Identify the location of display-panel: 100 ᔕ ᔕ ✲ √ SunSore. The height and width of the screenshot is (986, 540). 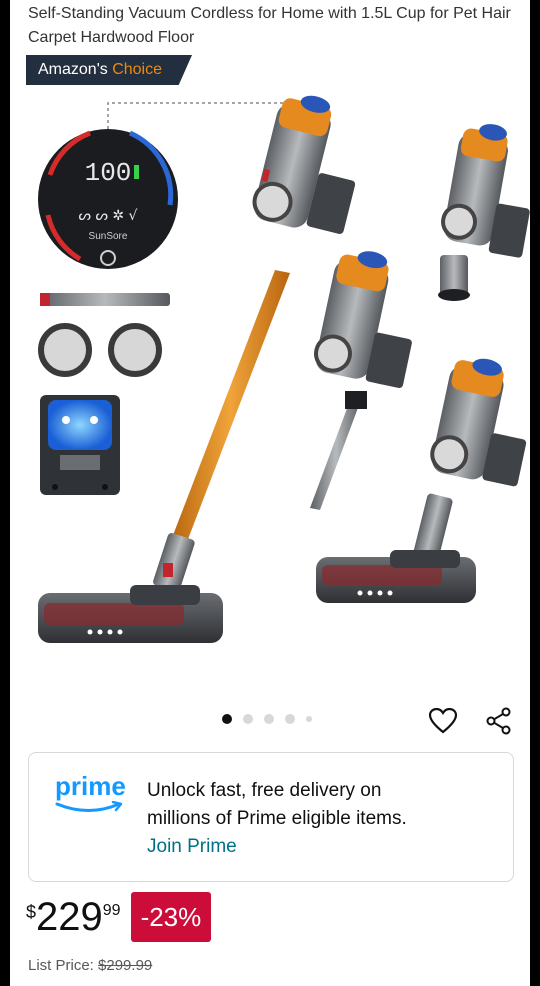
(108, 199).